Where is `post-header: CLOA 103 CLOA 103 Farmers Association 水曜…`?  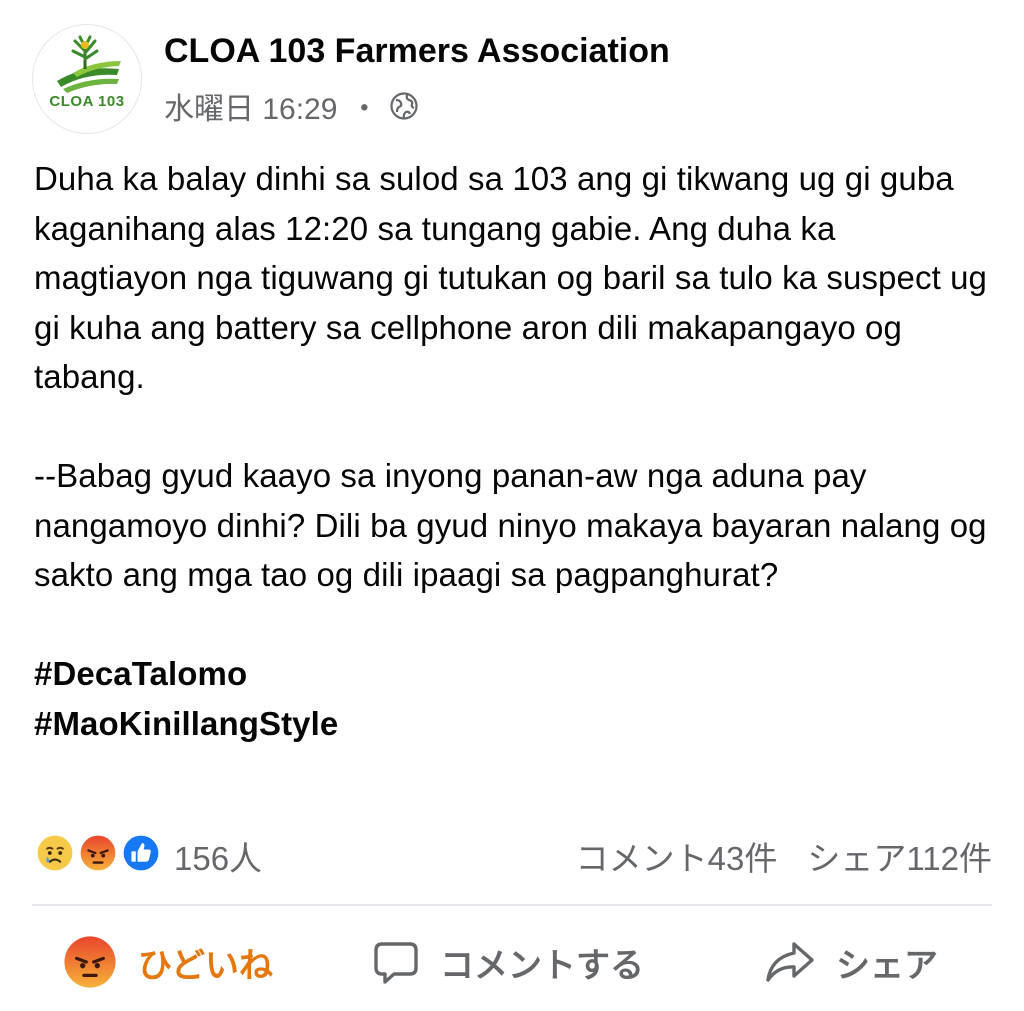 post-header: CLOA 103 CLOA 103 Farmers Association 水曜… is located at coordinates (512, 79).